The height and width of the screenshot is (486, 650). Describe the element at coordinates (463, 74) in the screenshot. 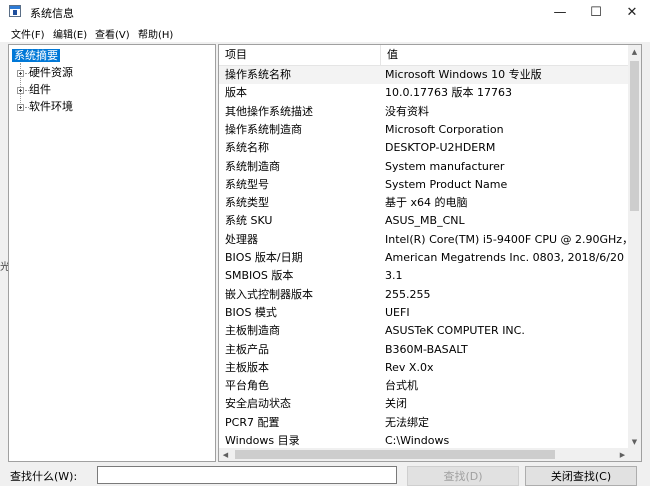

I see `row-value: Microsoft Windows 10 专业版` at that location.